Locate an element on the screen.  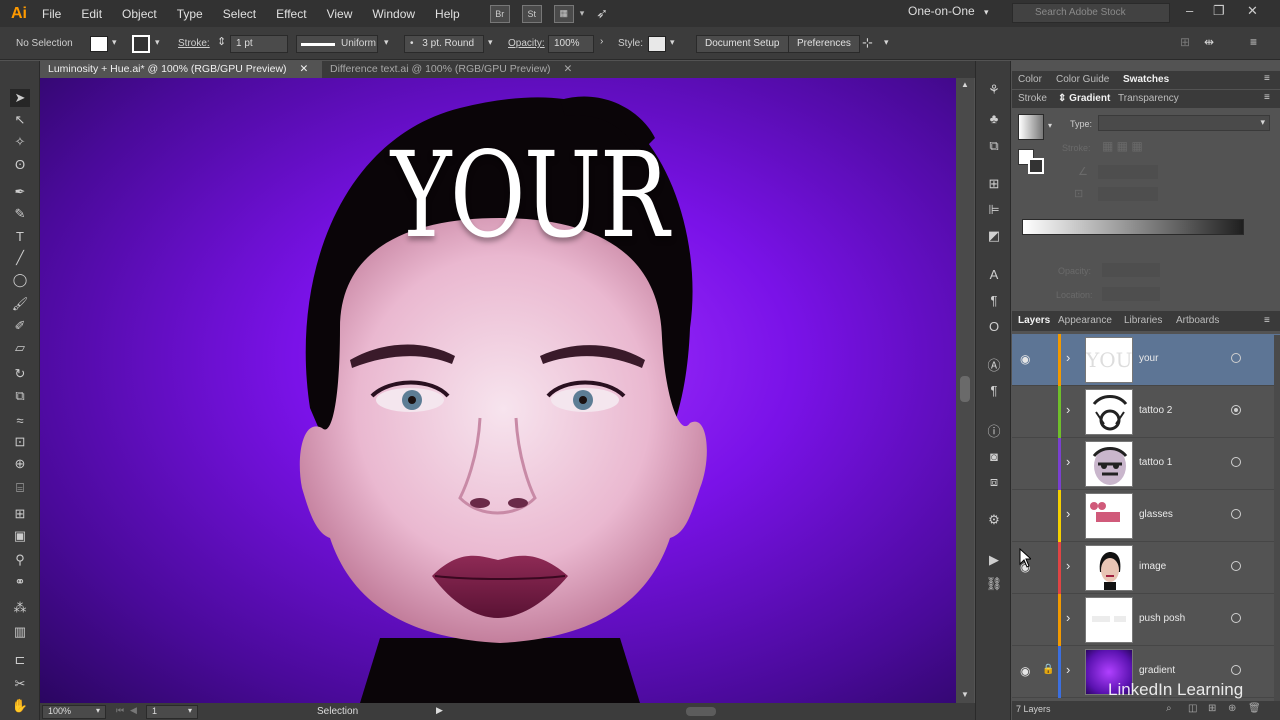
eyedropper-tool-icon: ⚲ is located at coordinates (20, 560).